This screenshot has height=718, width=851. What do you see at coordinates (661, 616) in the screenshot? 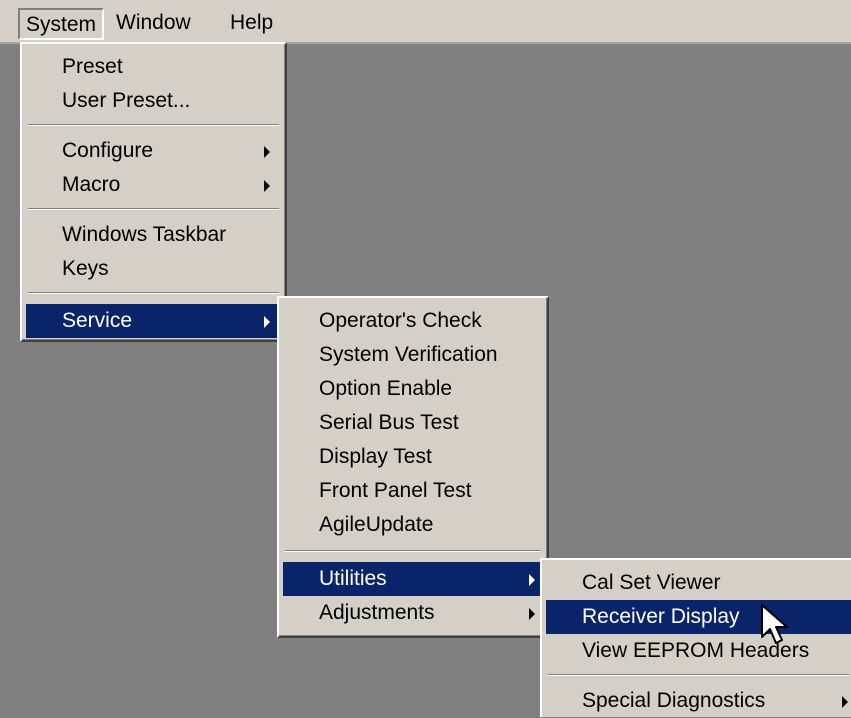
I see `menu-item-label: Receiver Display` at bounding box center [661, 616].